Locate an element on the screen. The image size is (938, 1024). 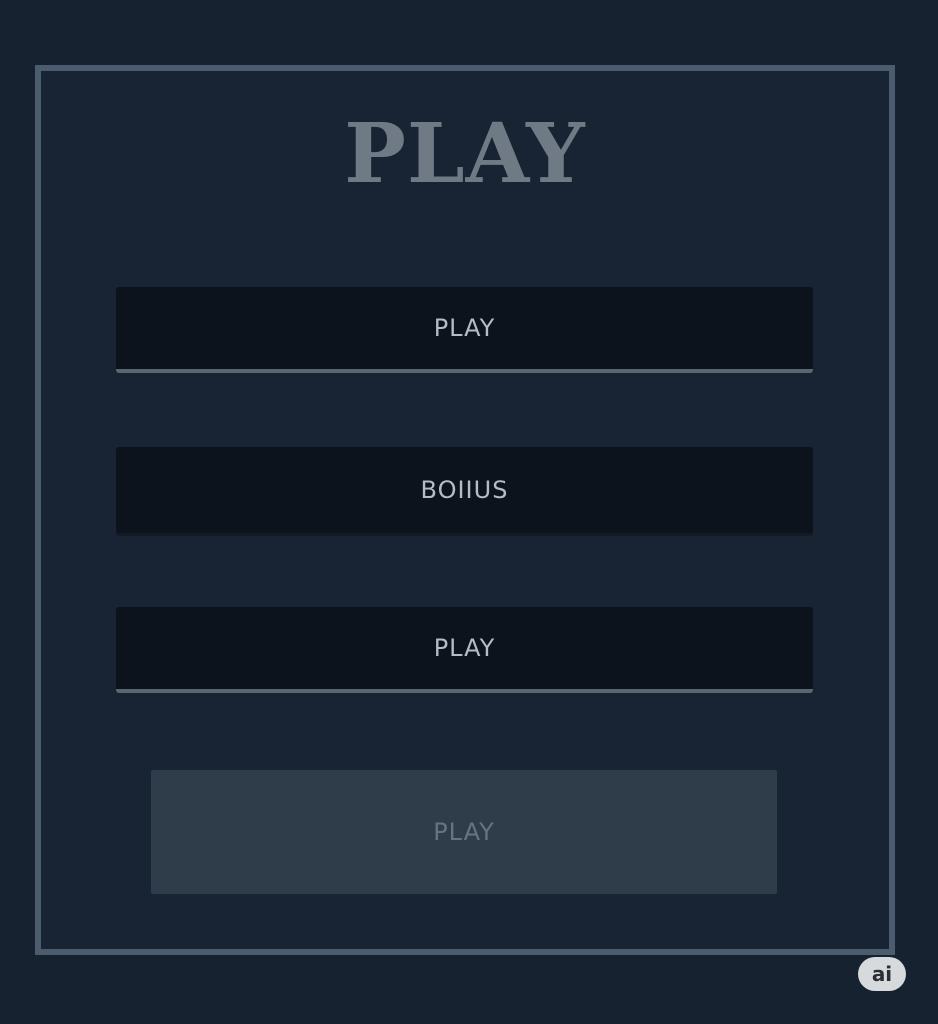
play-button-disabled: PLAY is located at coordinates (464, 832).